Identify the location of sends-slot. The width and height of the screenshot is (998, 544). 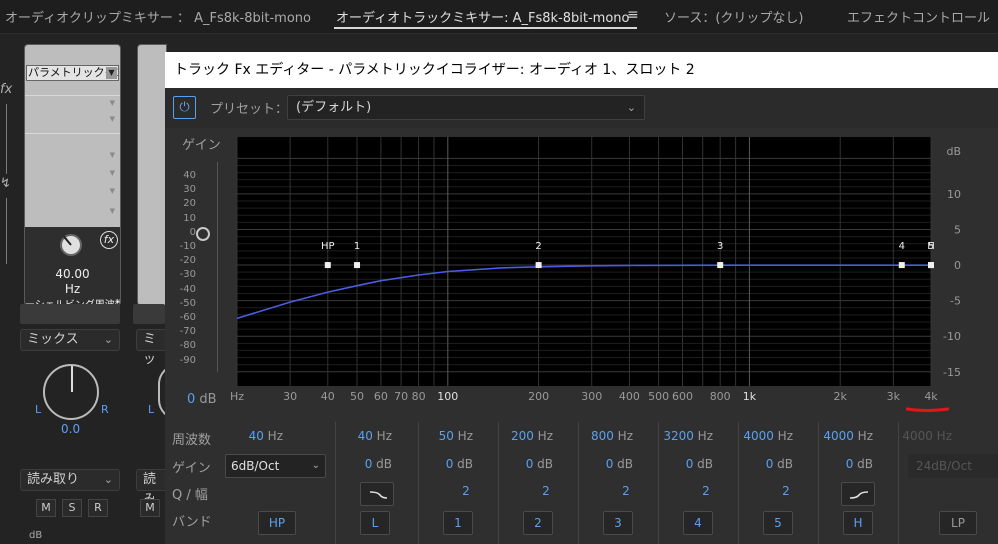
(70, 314).